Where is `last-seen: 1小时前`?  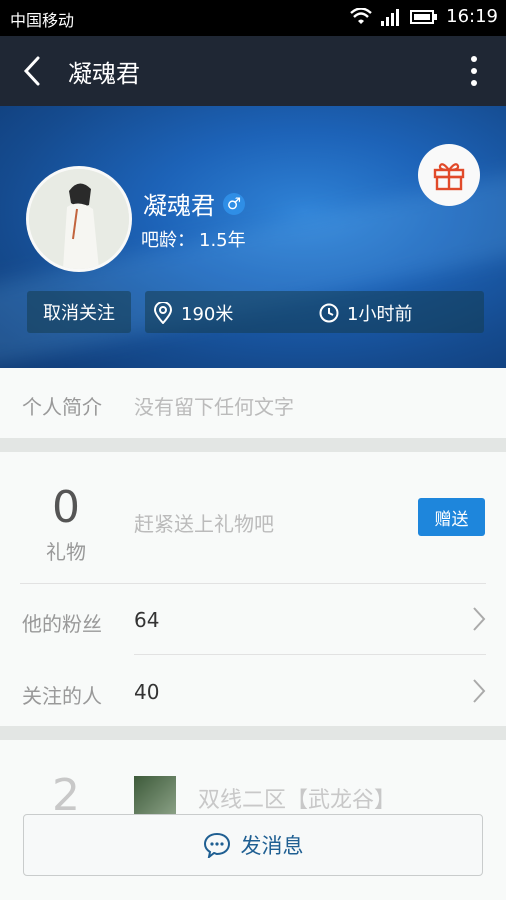
last-seen: 1小时前 is located at coordinates (365, 313).